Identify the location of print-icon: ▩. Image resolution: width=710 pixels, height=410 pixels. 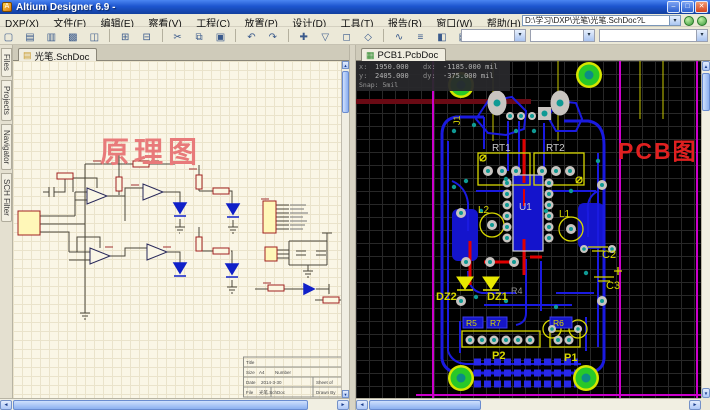
(72, 37).